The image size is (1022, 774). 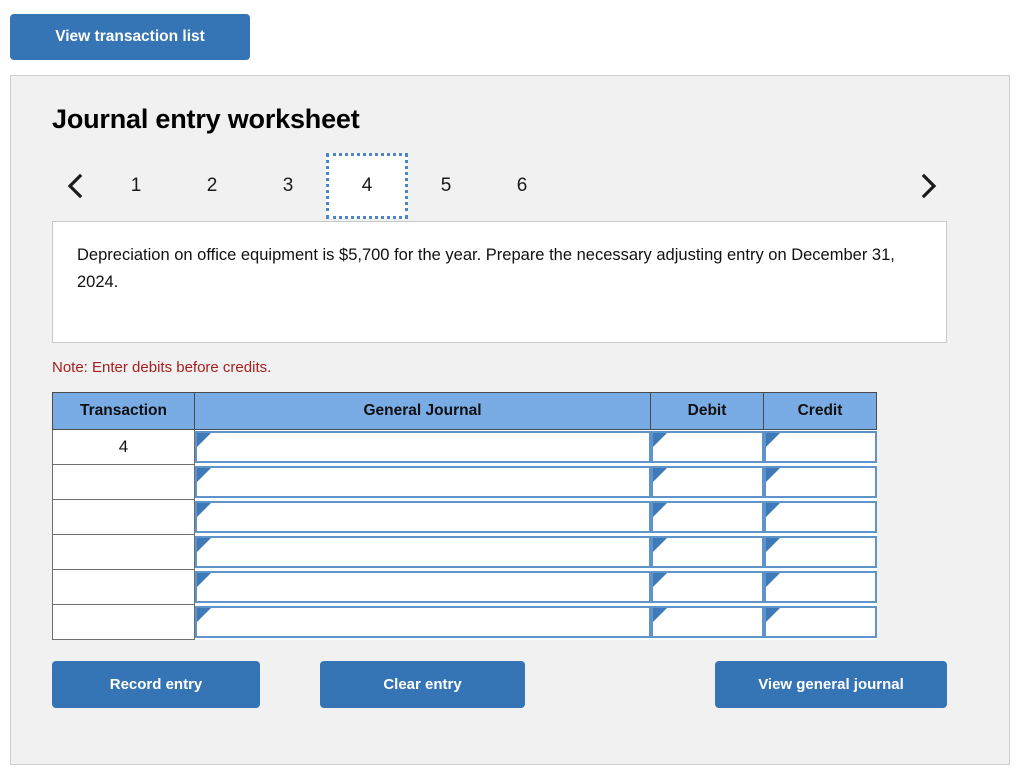 What do you see at coordinates (422, 684) in the screenshot?
I see `clear-entry-button: Clear entry` at bounding box center [422, 684].